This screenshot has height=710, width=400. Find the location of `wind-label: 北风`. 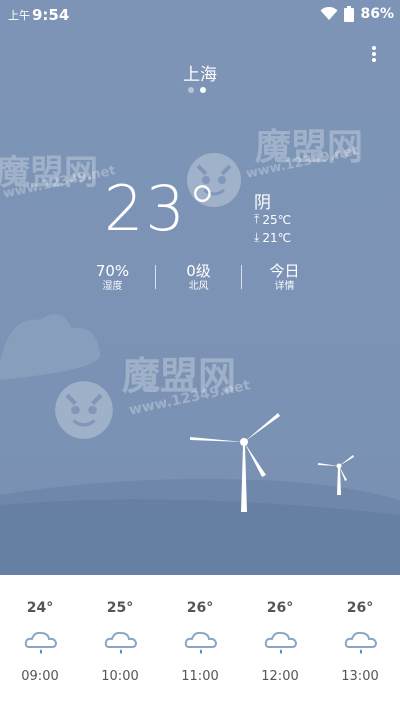

wind-label: 北风 is located at coordinates (198, 286).